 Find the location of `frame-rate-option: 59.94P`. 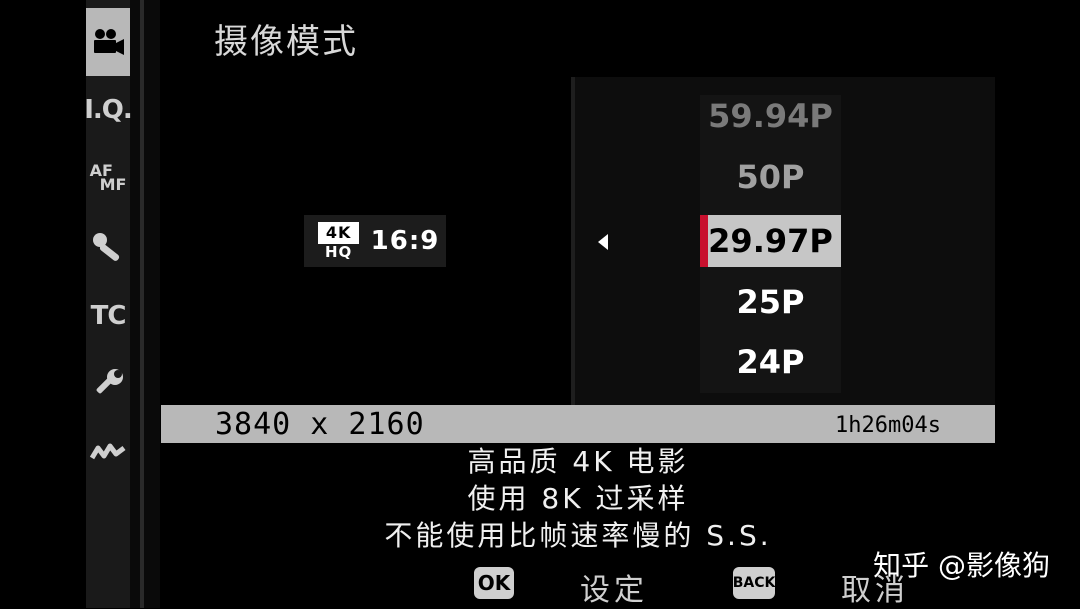

frame-rate-option: 59.94P is located at coordinates (770, 116).